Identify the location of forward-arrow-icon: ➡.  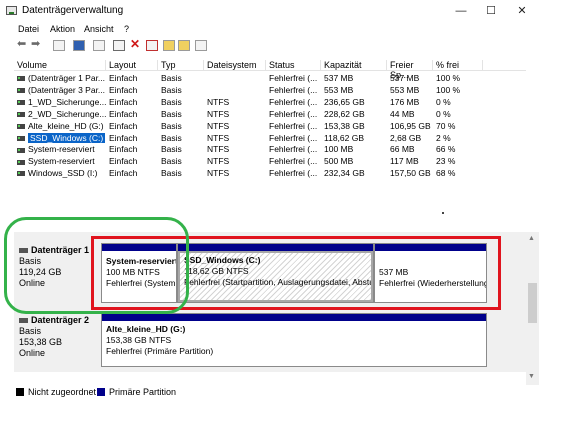
(37, 44).